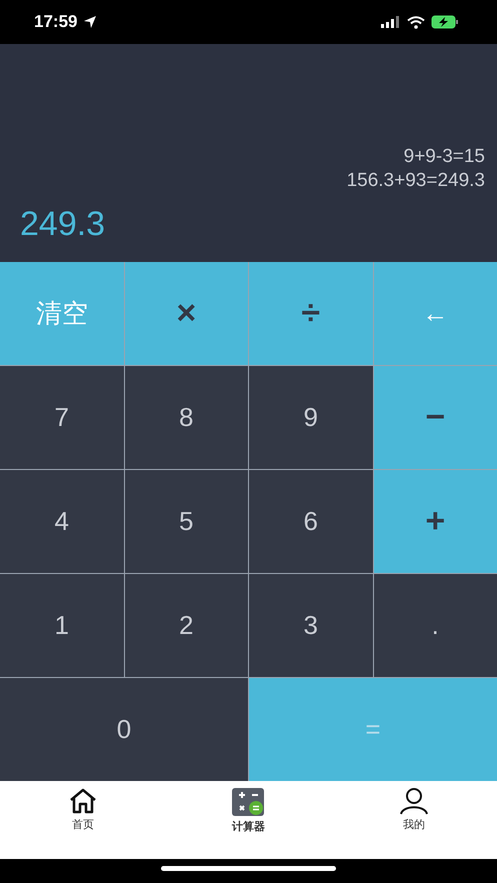 The height and width of the screenshot is (883, 497). What do you see at coordinates (248, 802) in the screenshot?
I see `calculator-icon` at bounding box center [248, 802].